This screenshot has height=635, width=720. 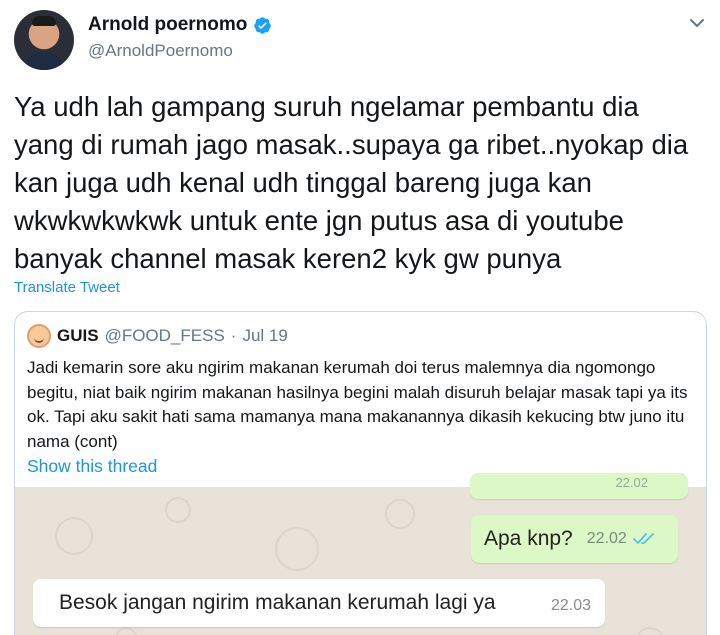 I want to click on chat-bubble-outgoing: Apa knp? 22.02, so click(x=574, y=539).